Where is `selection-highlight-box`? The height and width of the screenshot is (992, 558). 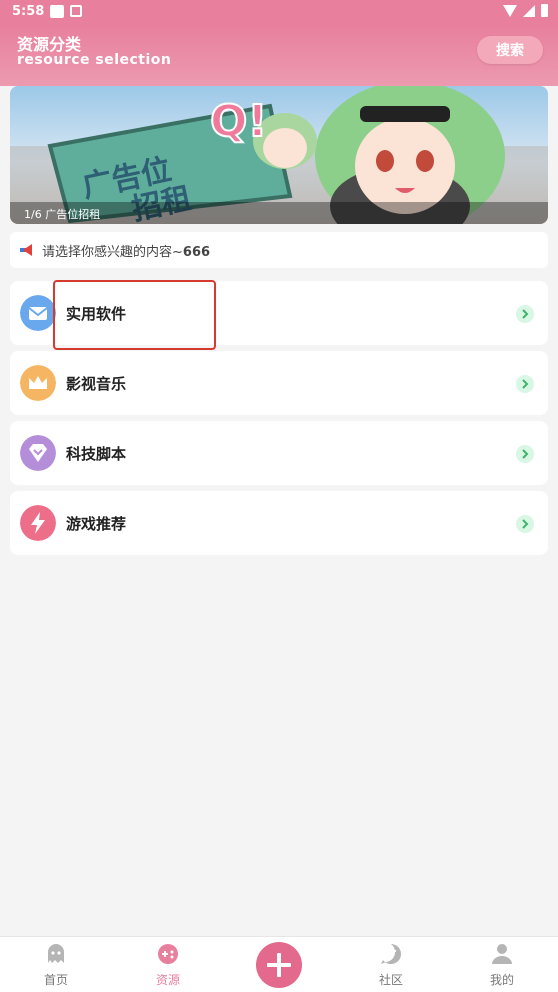
selection-highlight-box is located at coordinates (134, 315).